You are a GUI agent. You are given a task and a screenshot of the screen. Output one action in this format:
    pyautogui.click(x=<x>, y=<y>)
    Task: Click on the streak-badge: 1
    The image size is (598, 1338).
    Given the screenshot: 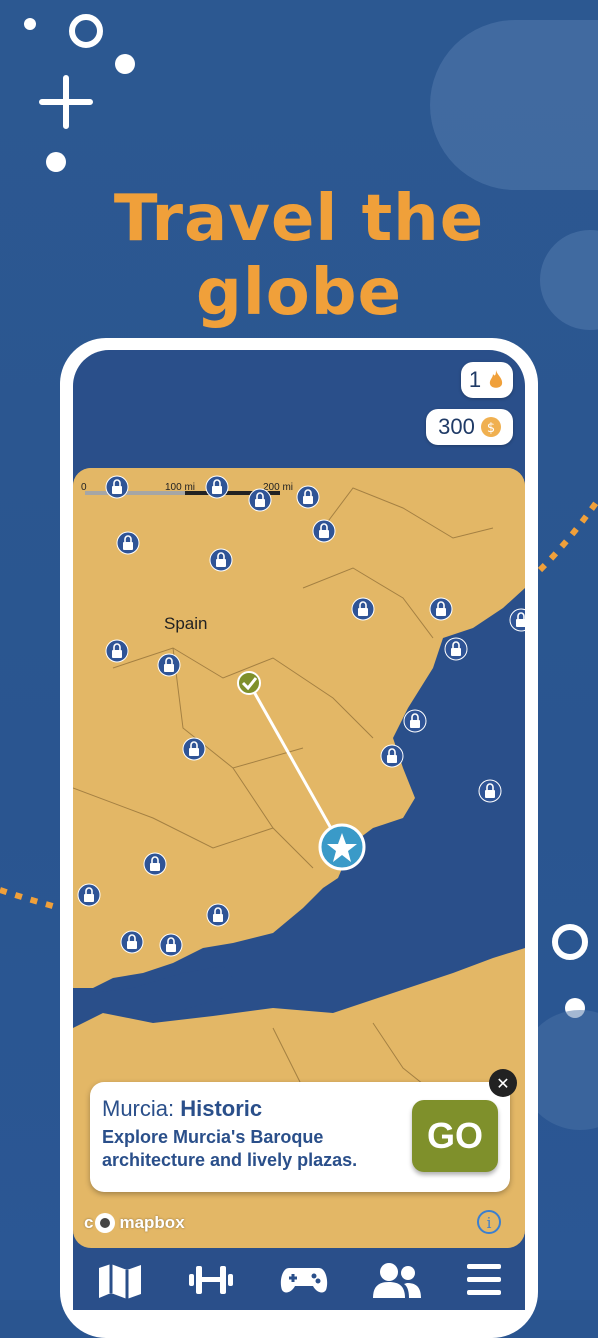 What is the action you would take?
    pyautogui.click(x=487, y=380)
    